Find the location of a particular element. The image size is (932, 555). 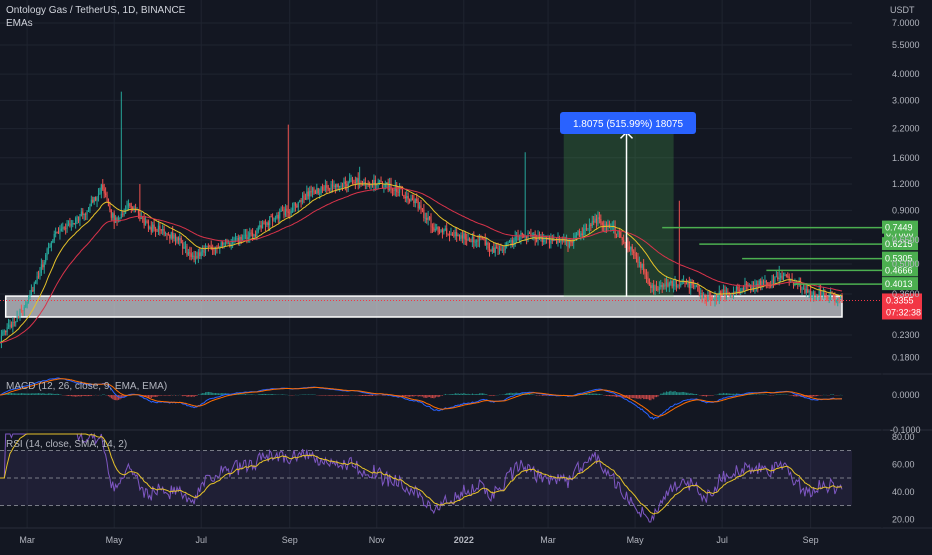

time-tick-label: Mar is located at coordinates (548, 540).